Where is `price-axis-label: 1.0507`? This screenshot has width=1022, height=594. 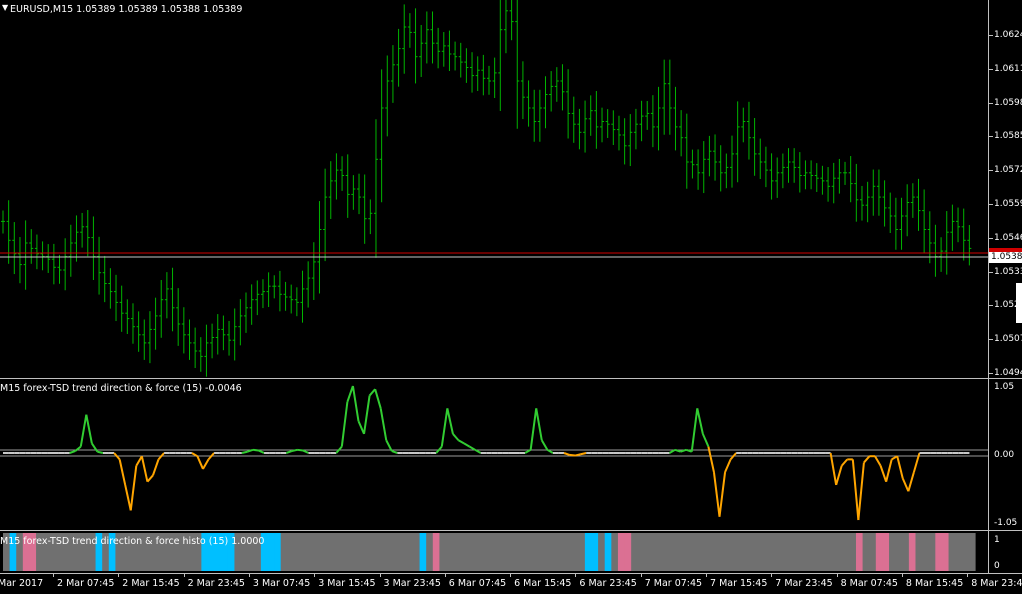 price-axis-label: 1.0507 is located at coordinates (1008, 339).